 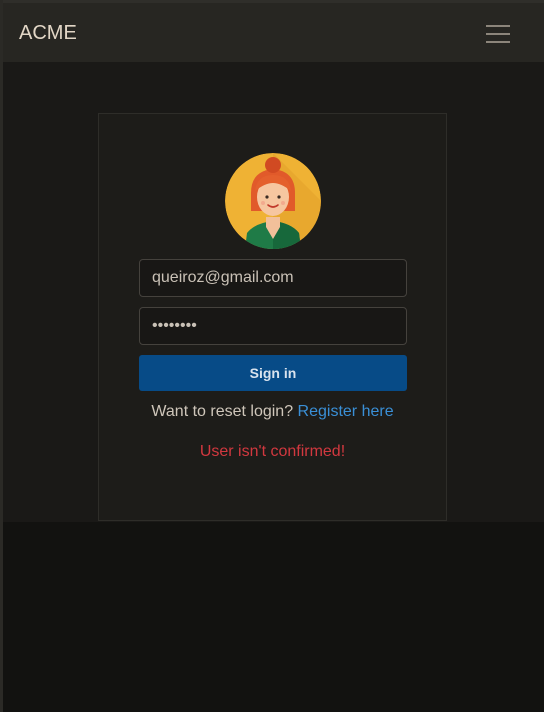 What do you see at coordinates (346, 411) in the screenshot?
I see `register-link: Register here` at bounding box center [346, 411].